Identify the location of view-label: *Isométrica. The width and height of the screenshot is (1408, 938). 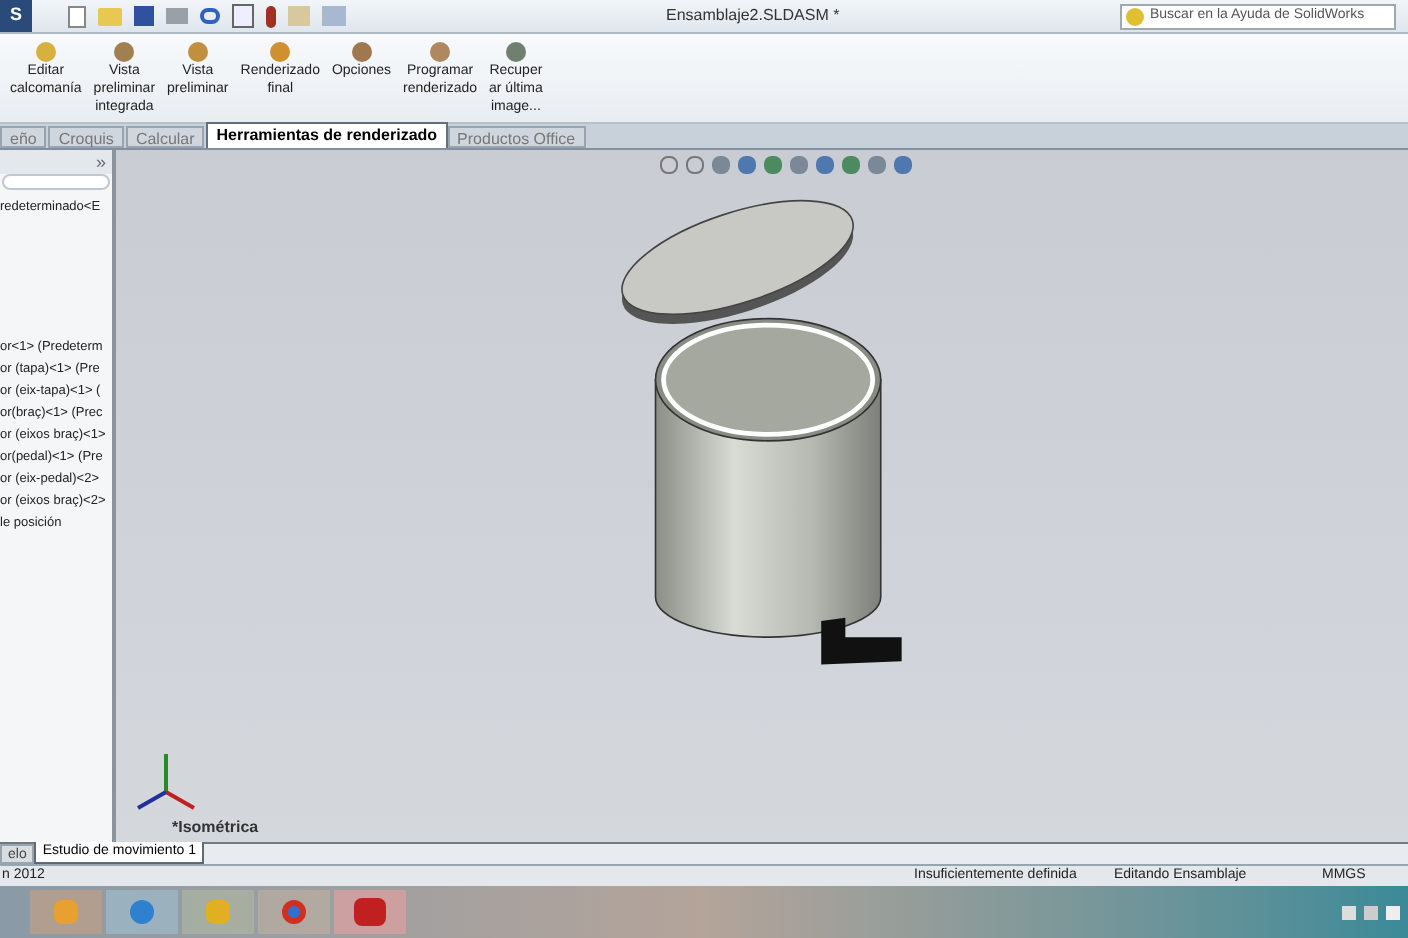
(215, 828).